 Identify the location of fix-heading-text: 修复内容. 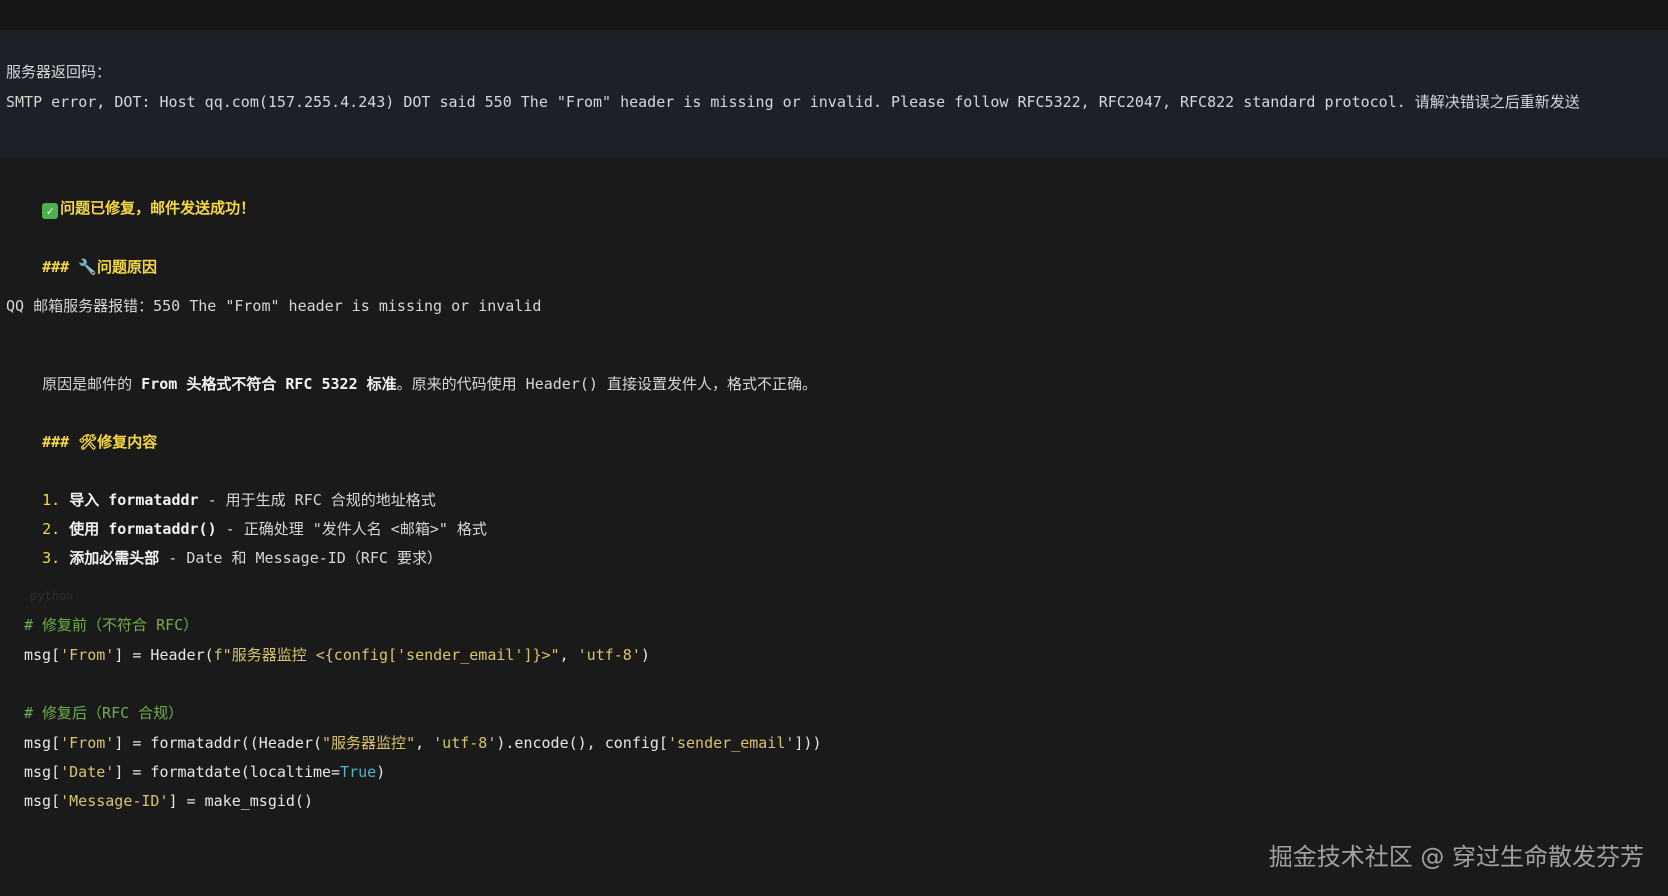
(127, 442).